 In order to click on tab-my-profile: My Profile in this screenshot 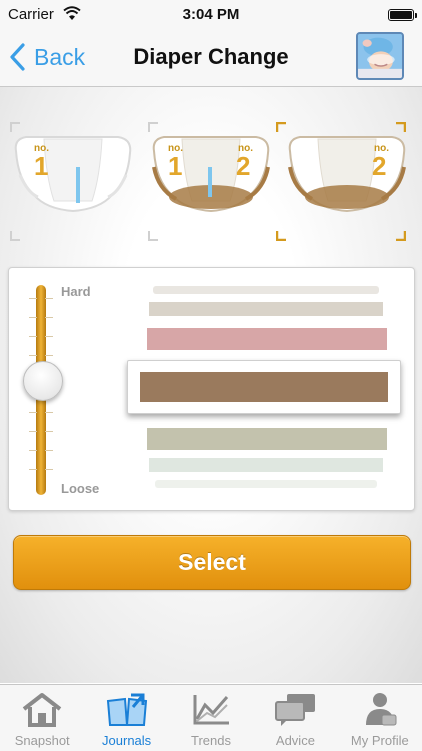, I will do `click(380, 718)`.